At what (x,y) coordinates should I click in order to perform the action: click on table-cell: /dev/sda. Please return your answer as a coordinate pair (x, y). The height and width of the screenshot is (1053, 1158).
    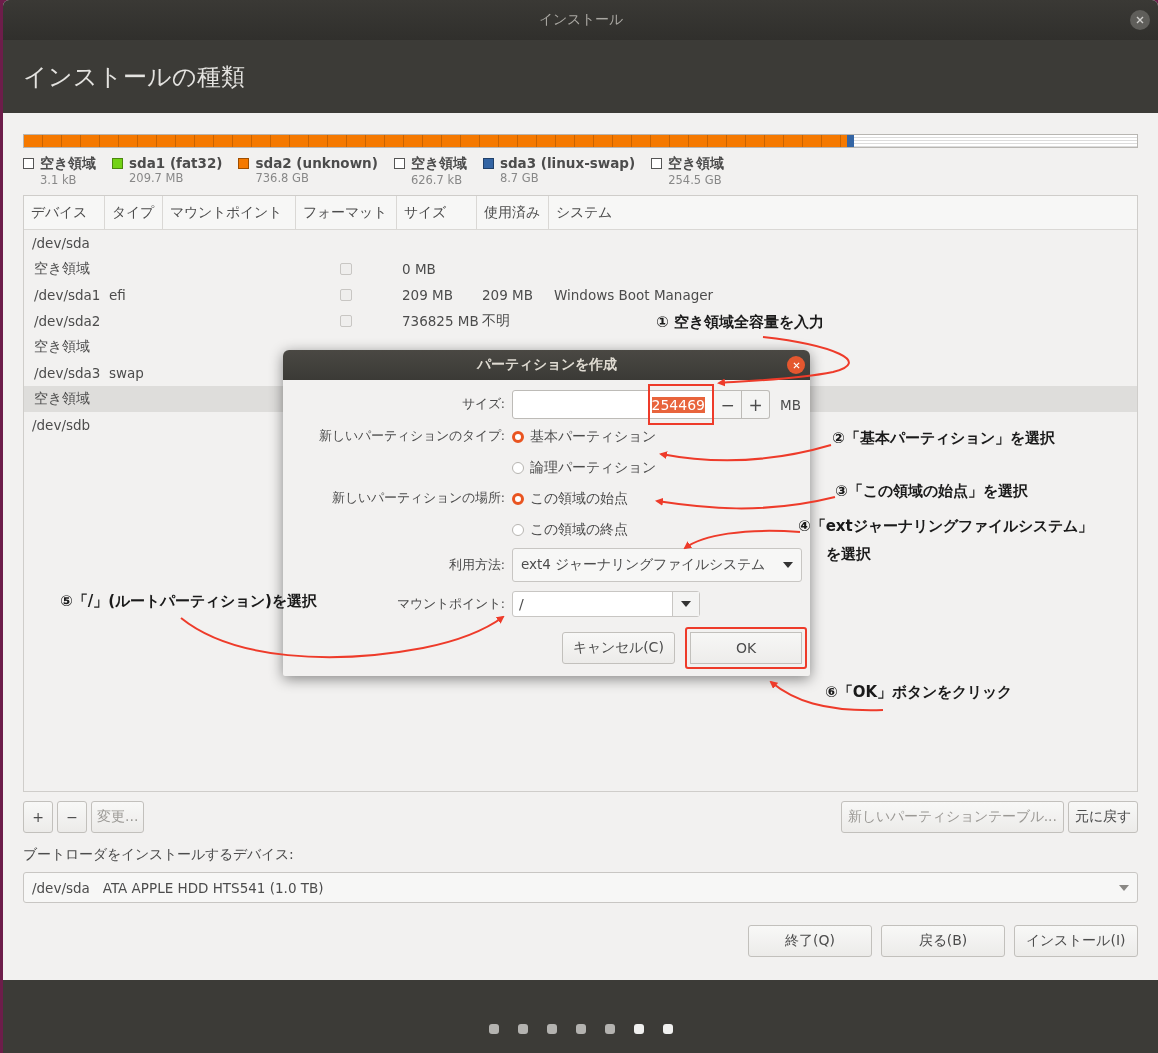
    Looking at the image, I should click on (61, 243).